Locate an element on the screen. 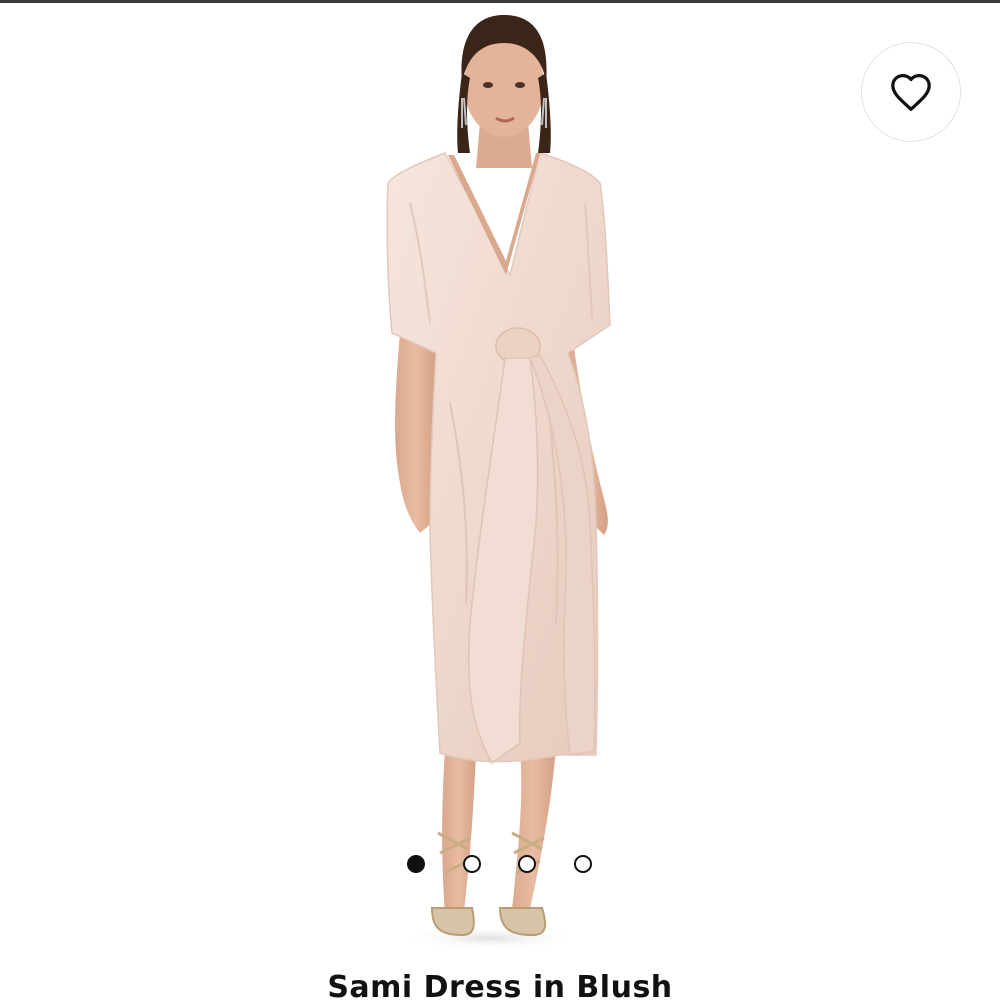 This screenshot has width=1000, height=1000. heart-icon is located at coordinates (911, 92).